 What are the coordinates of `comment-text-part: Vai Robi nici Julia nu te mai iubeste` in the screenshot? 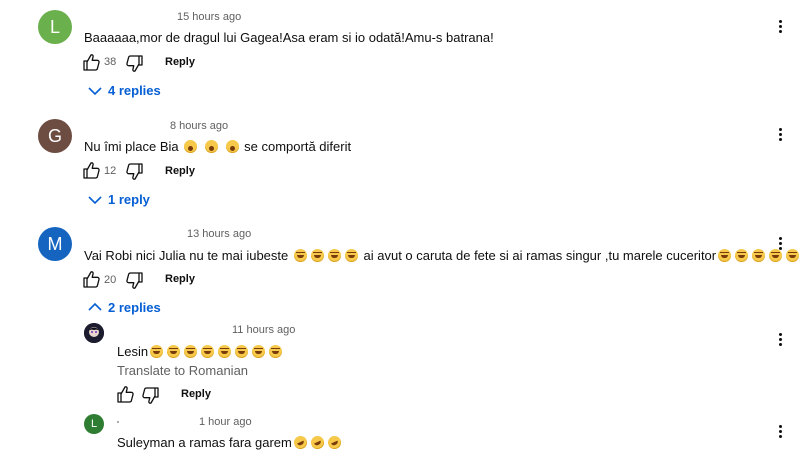 It's located at (186, 255).